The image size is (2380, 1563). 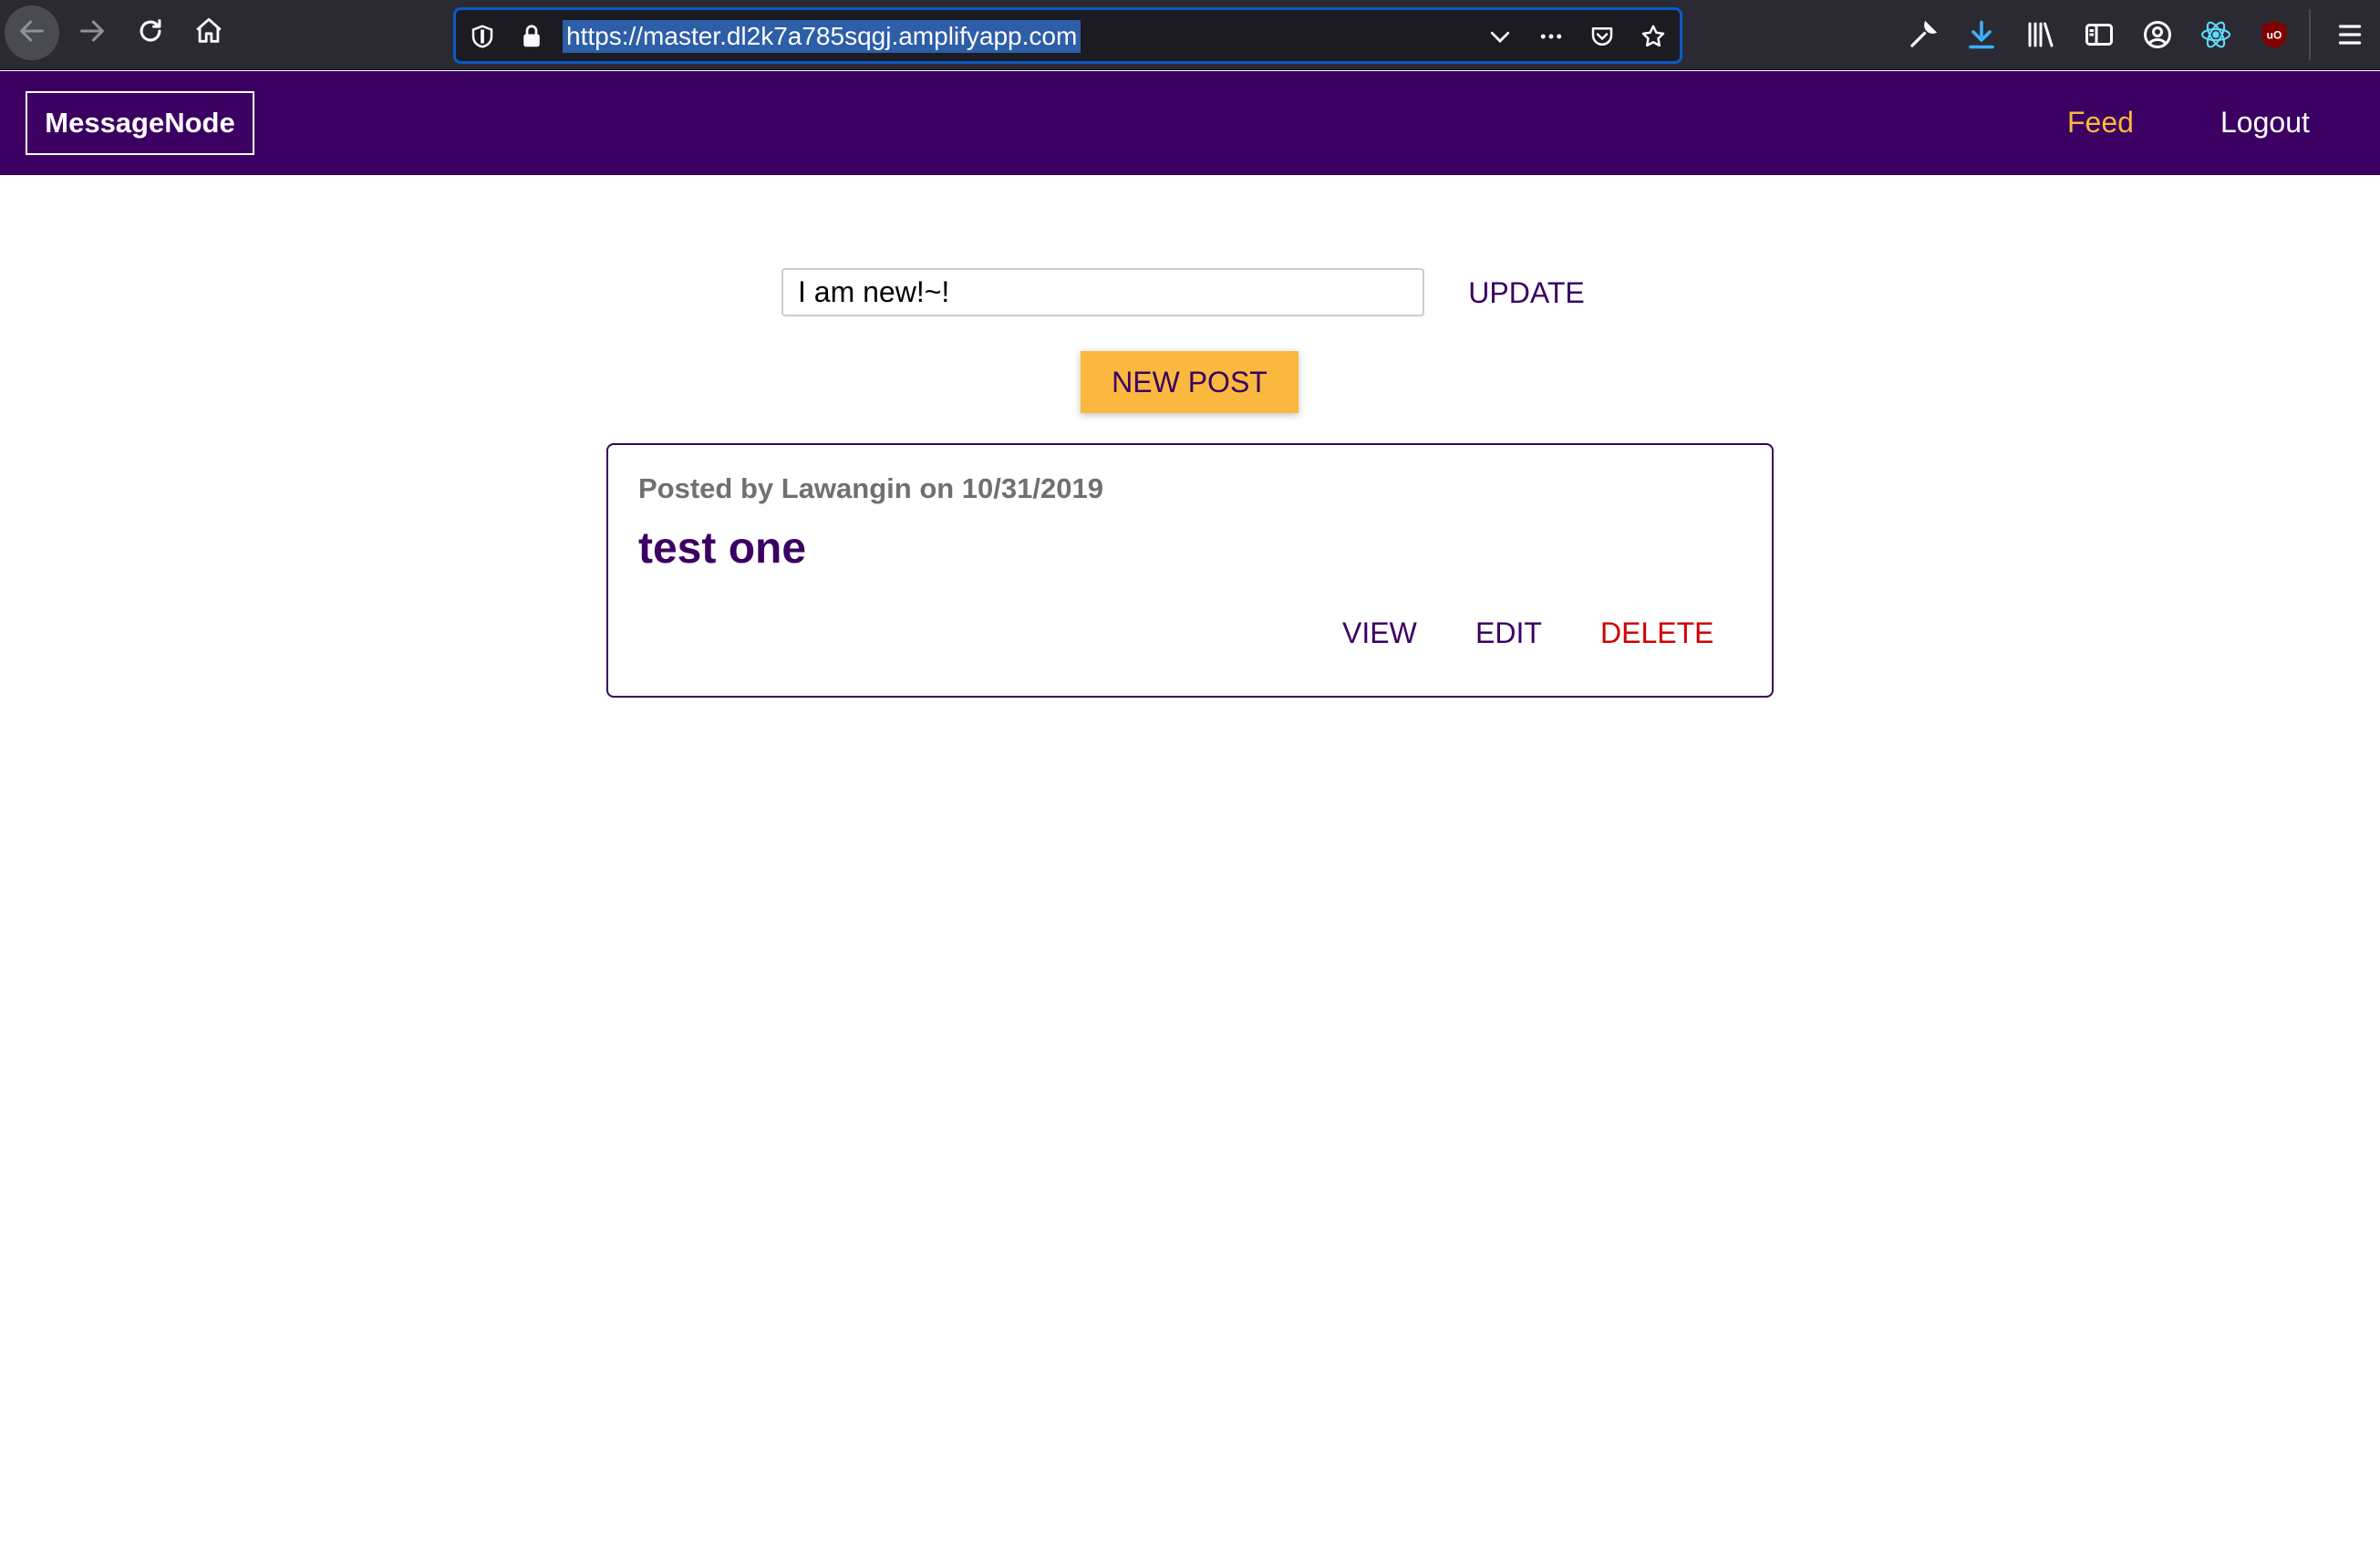 What do you see at coordinates (532, 36) in the screenshot?
I see `lock-icon` at bounding box center [532, 36].